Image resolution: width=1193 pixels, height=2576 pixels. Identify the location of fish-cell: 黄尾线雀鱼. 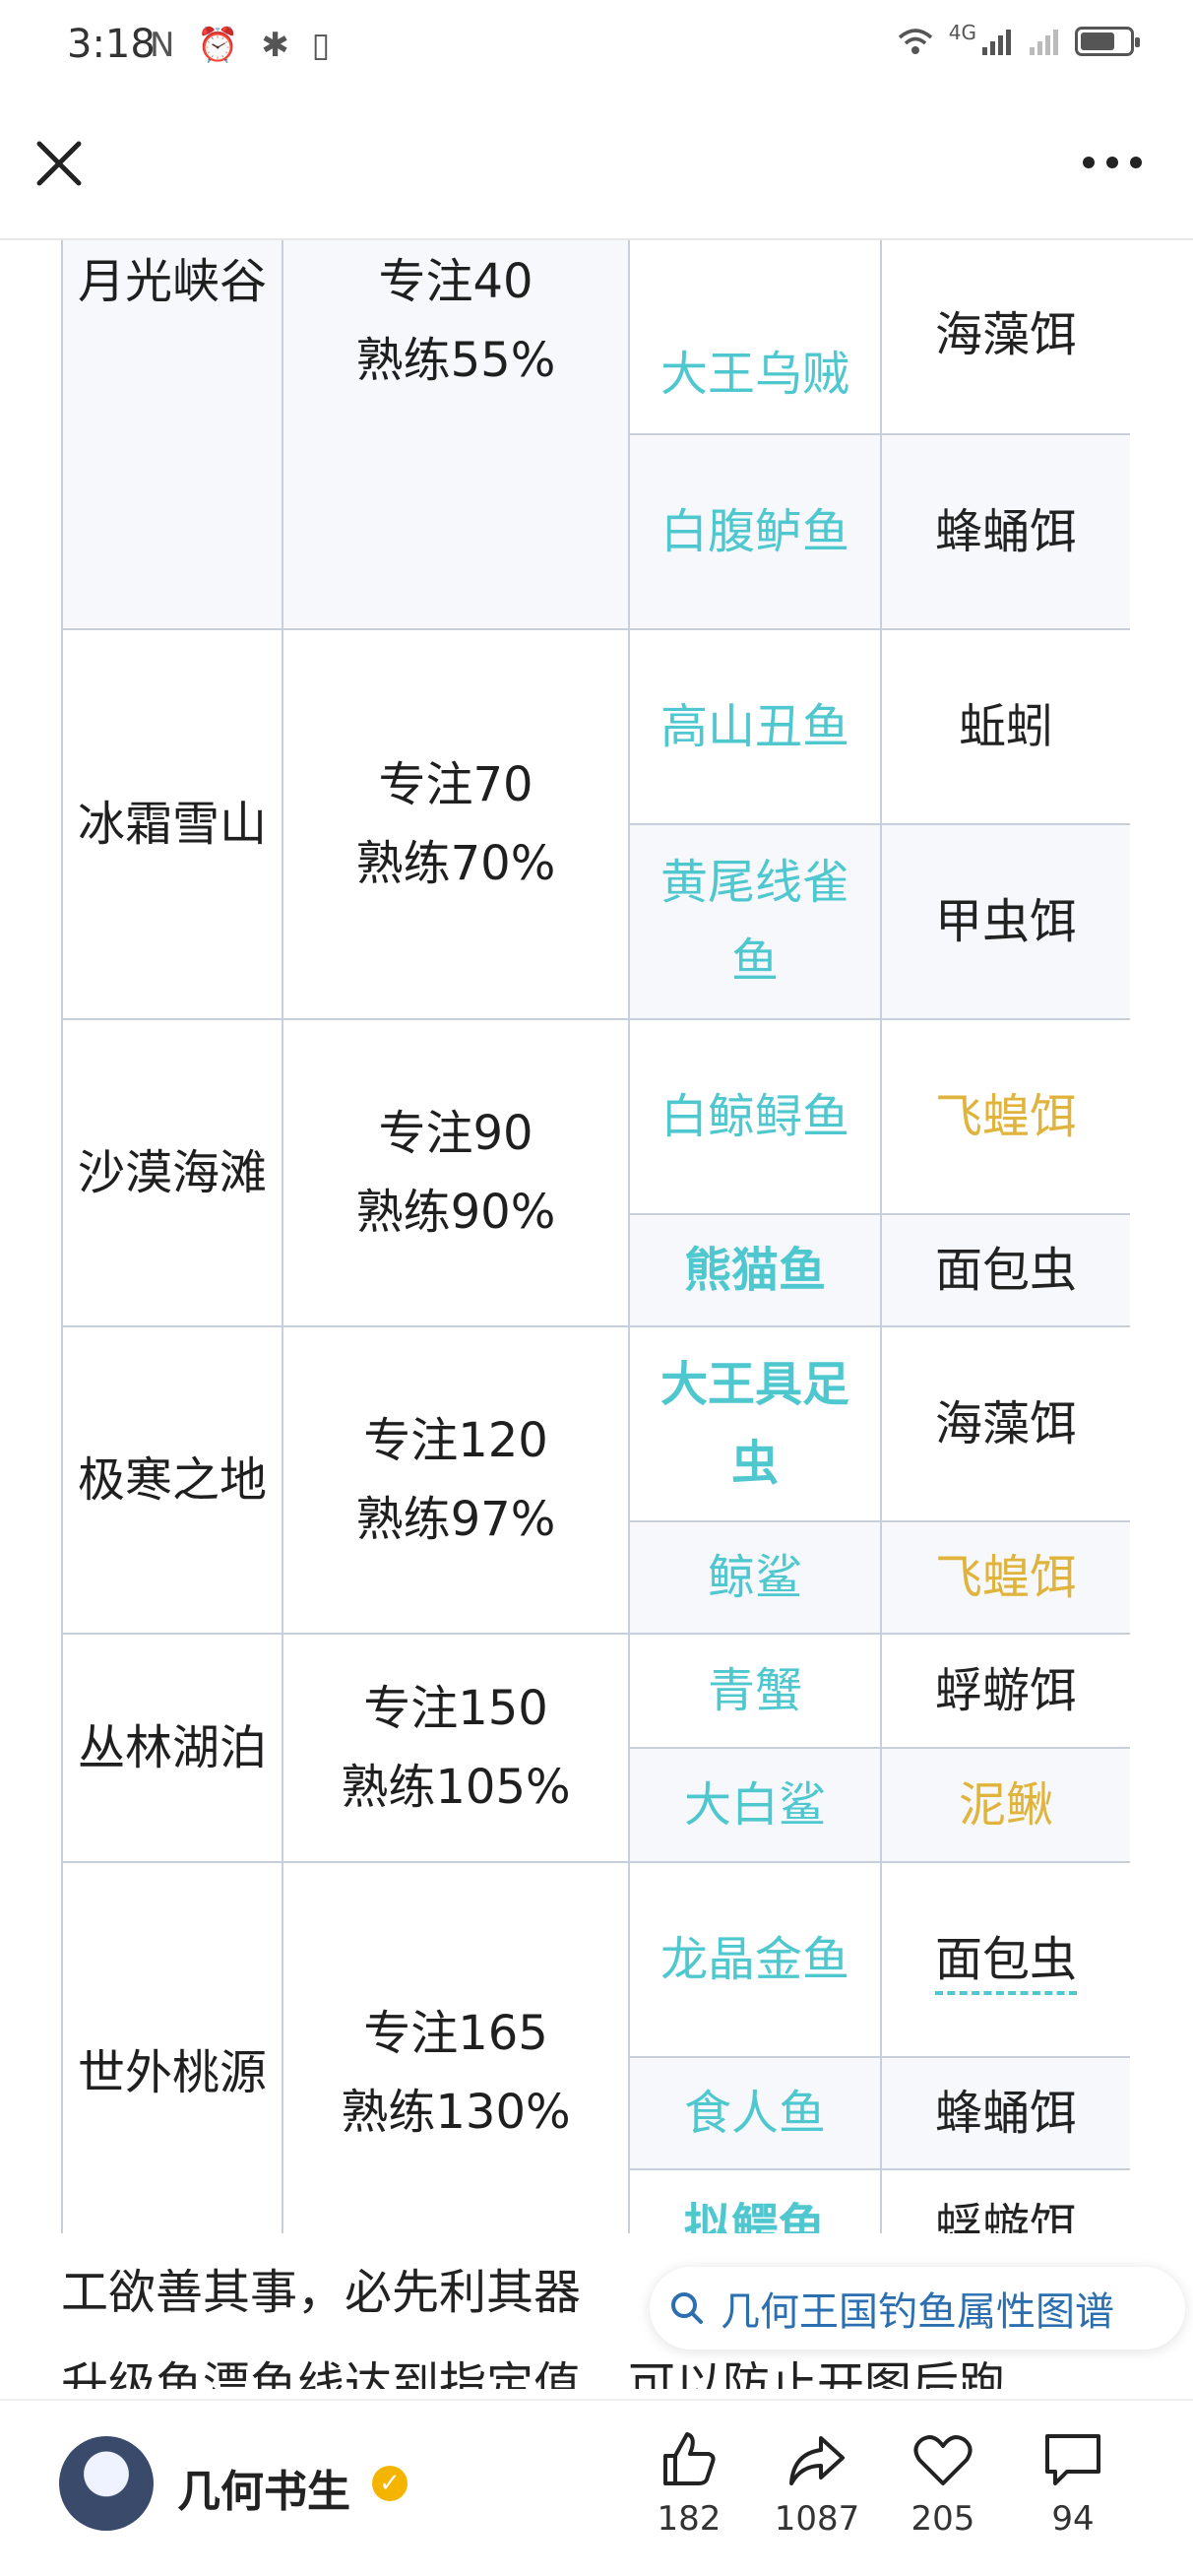
(755, 921).